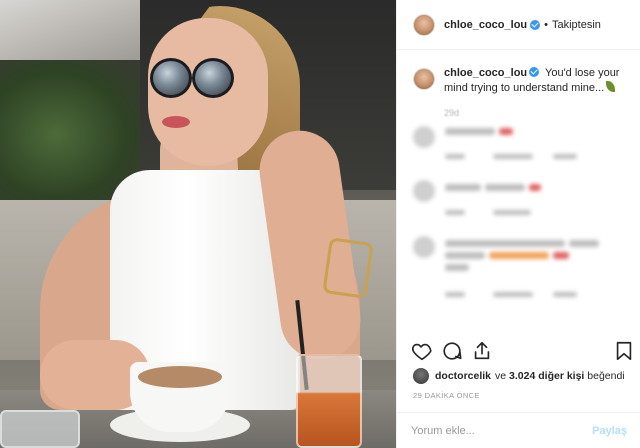  Describe the element at coordinates (213, 78) in the screenshot. I see `sunglasses-right-lens` at that location.